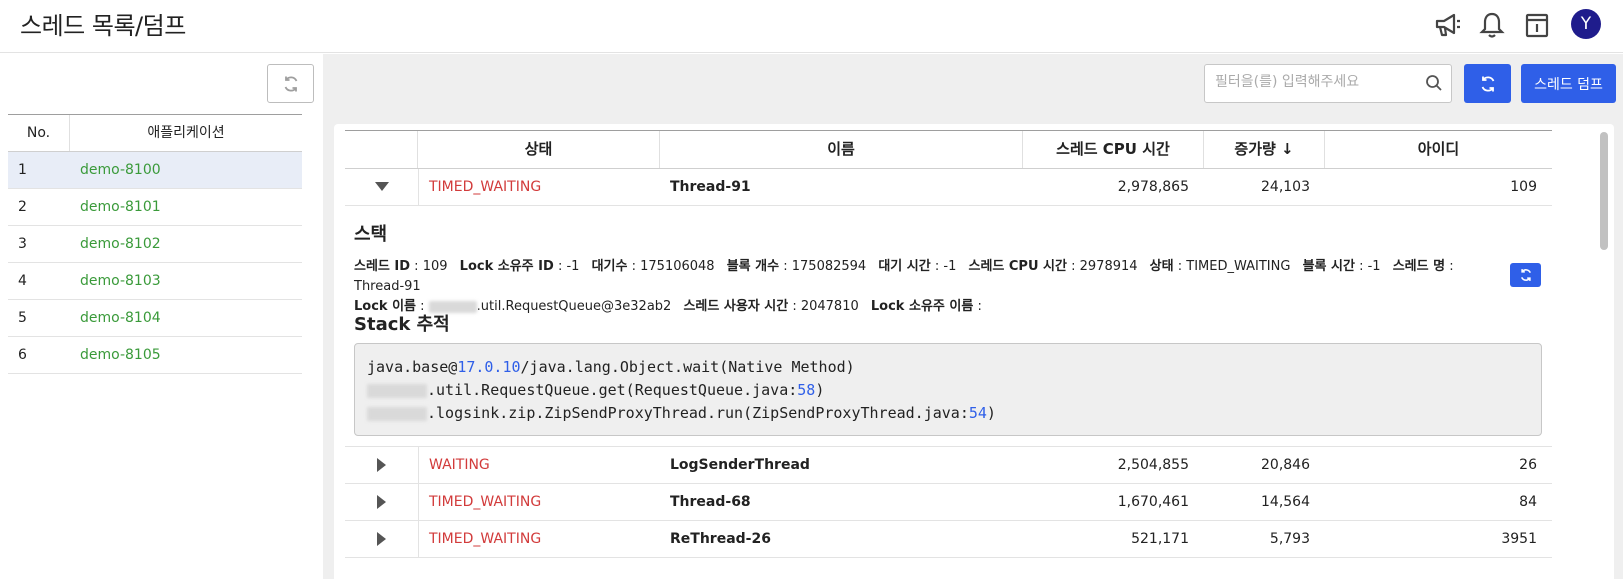 This screenshot has height=579, width=1623. Describe the element at coordinates (539, 465) in the screenshot. I see `thread-state: WAITING` at that location.